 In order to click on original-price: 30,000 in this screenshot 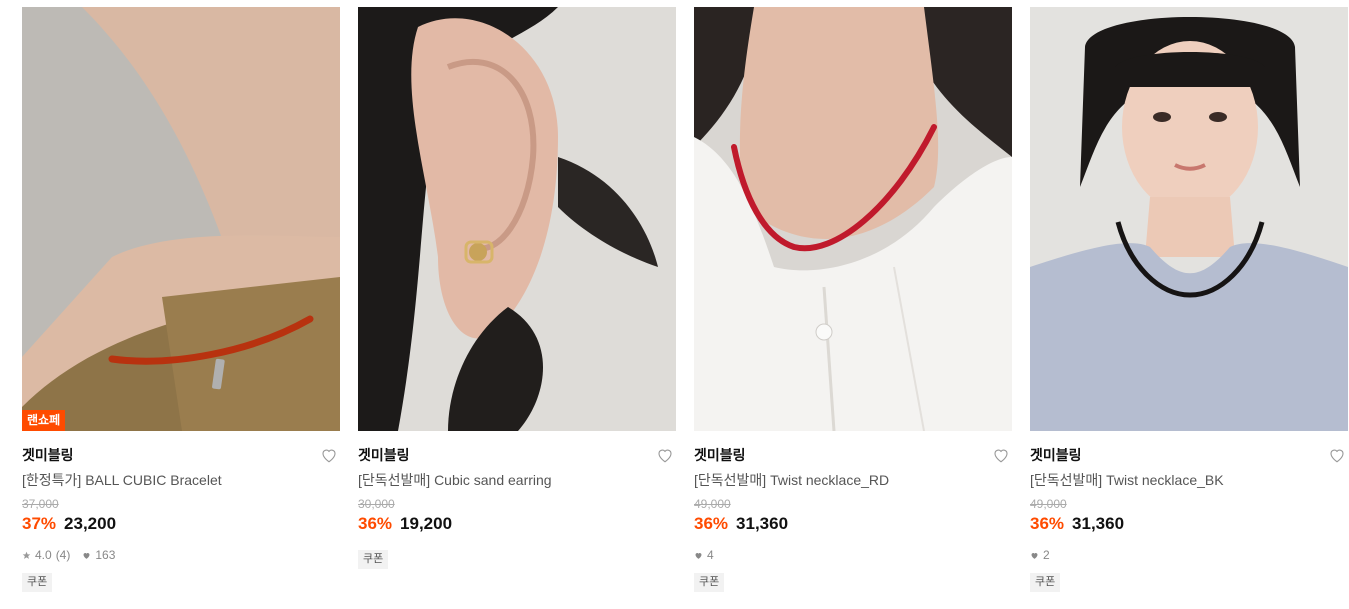, I will do `click(376, 504)`.